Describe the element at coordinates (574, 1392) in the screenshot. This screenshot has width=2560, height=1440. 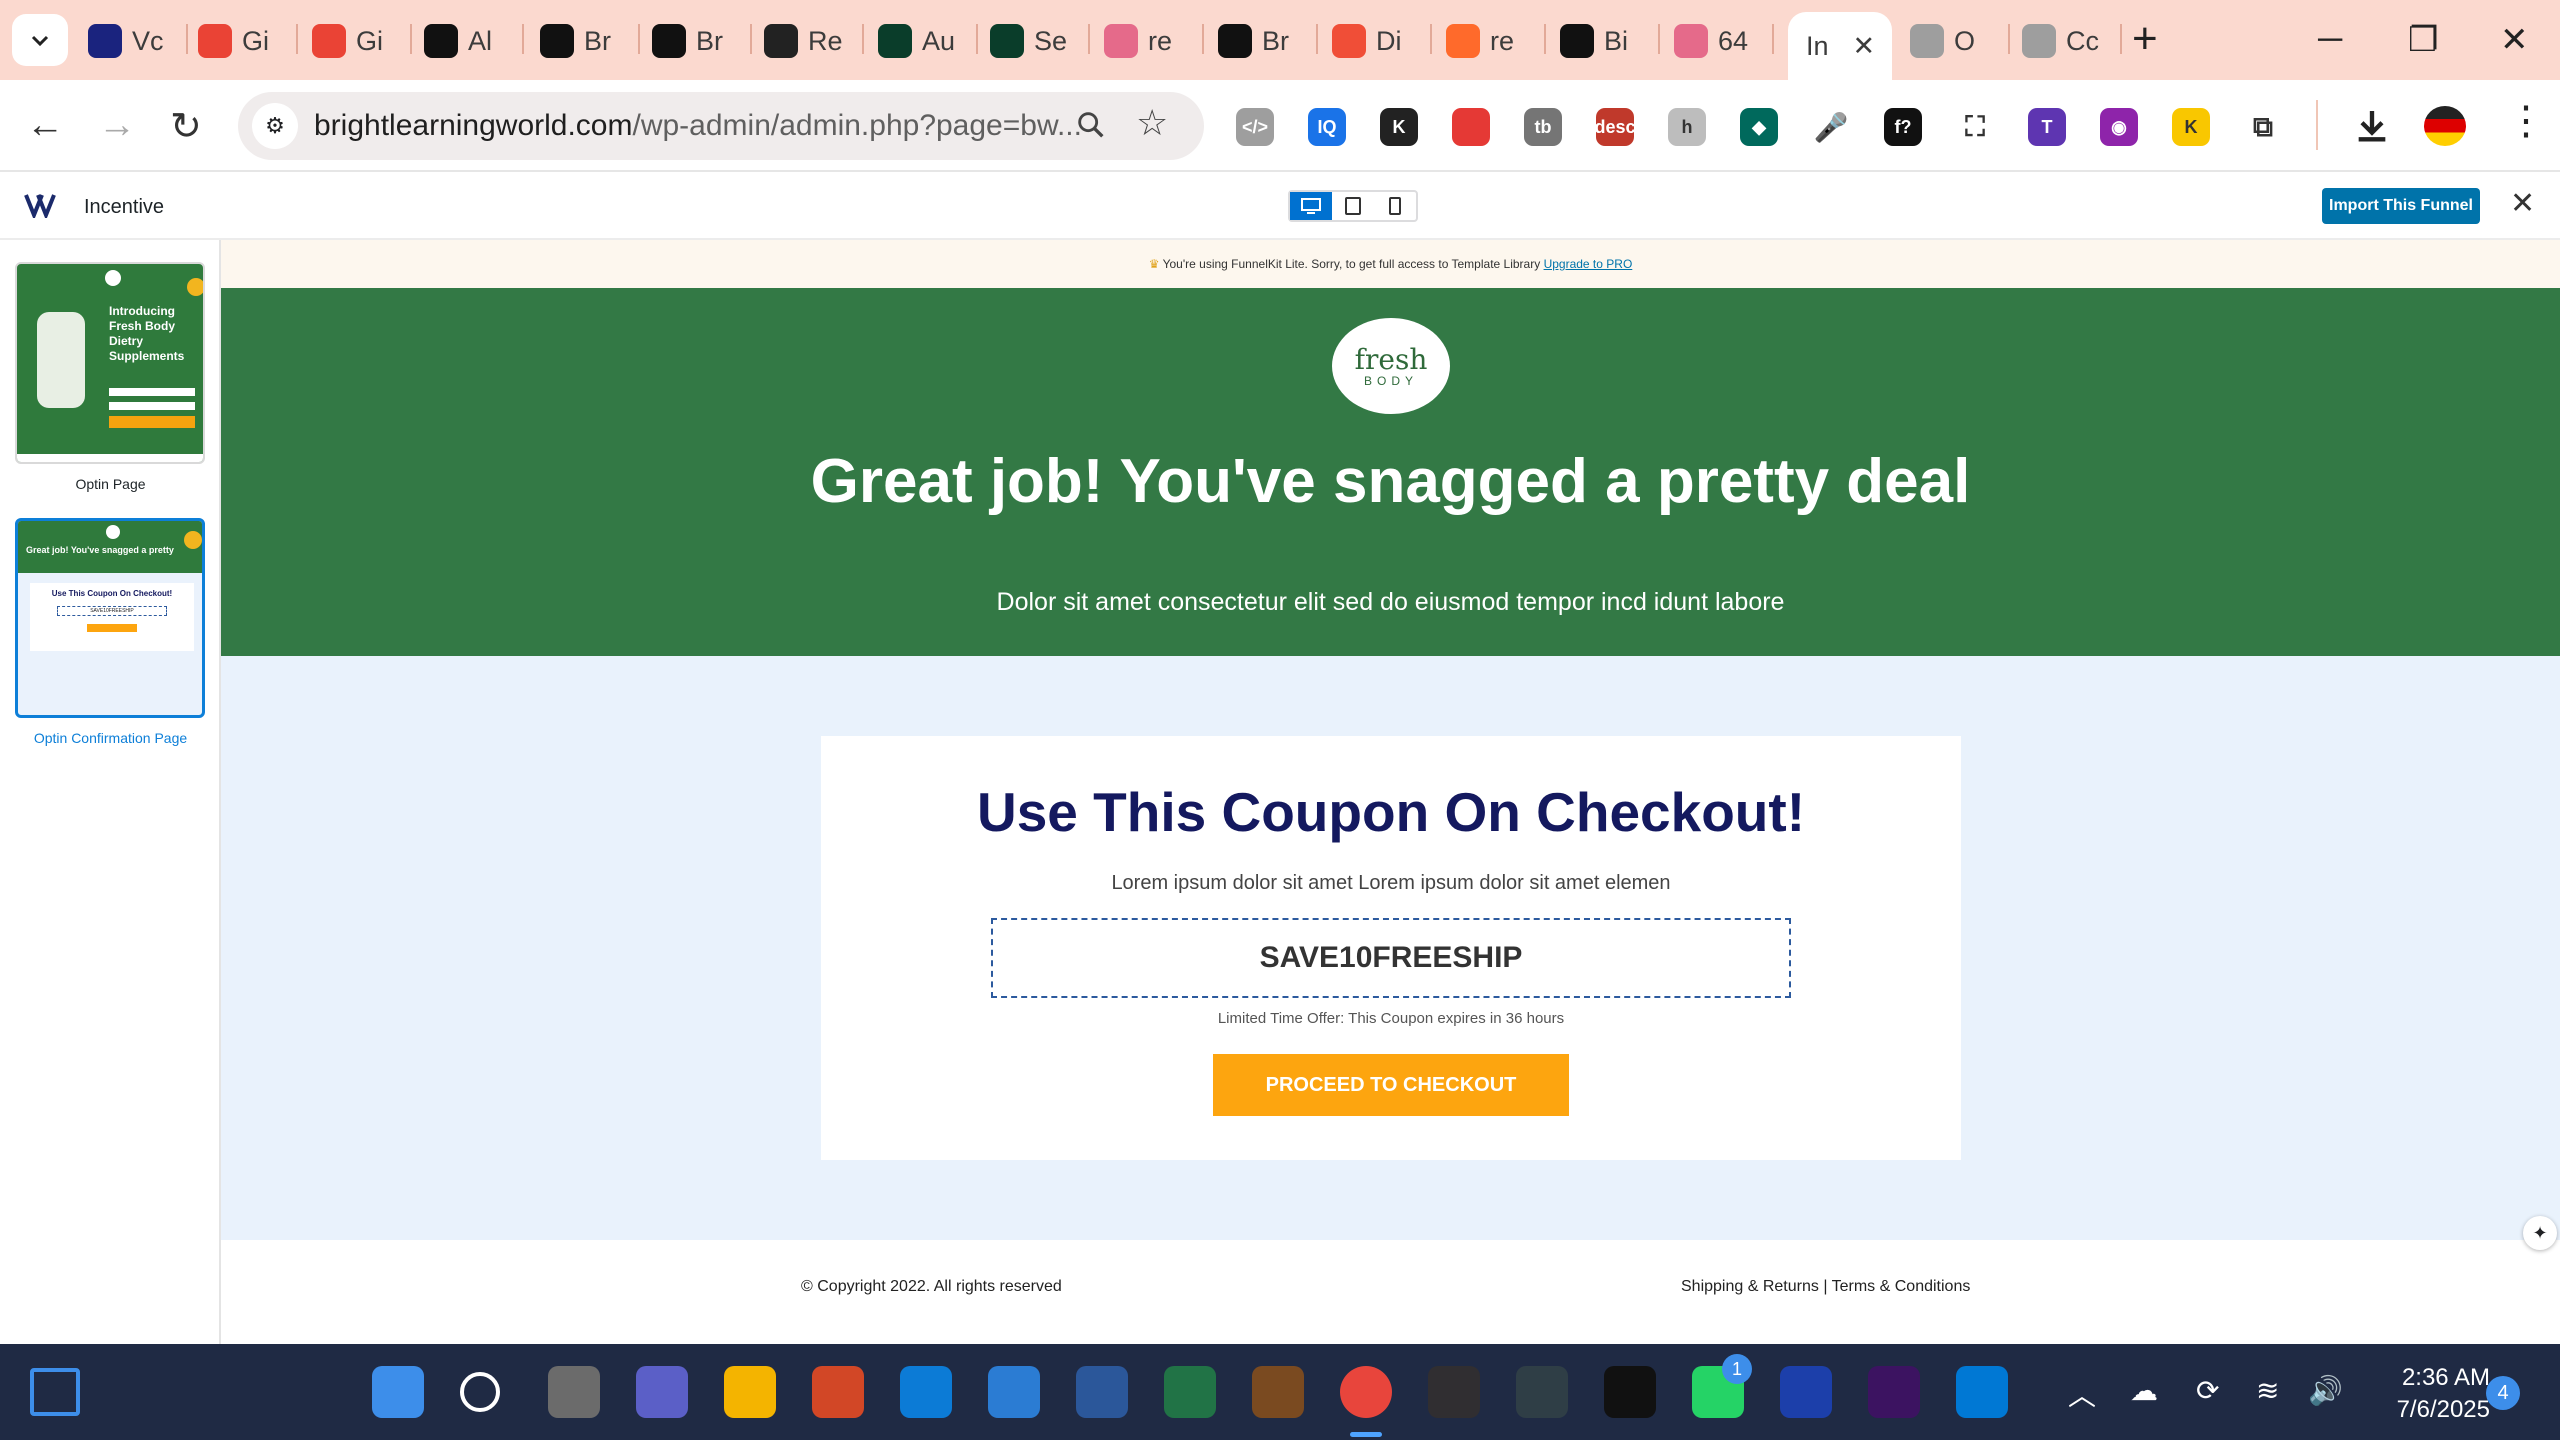
I see `task-view-icon` at that location.